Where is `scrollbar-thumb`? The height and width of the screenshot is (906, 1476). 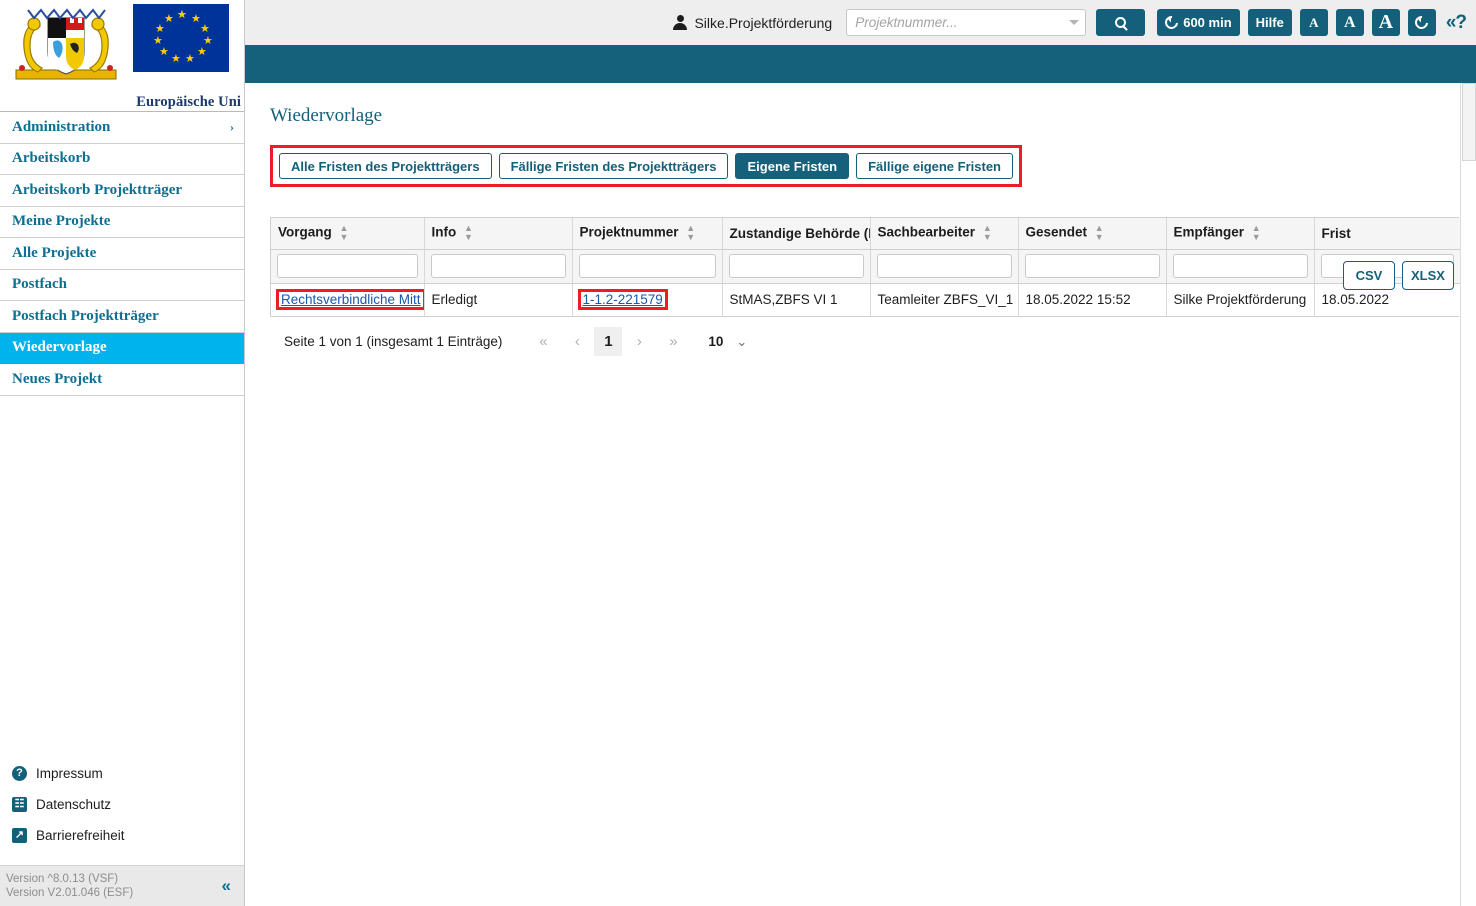
scrollbar-thumb is located at coordinates (1469, 122).